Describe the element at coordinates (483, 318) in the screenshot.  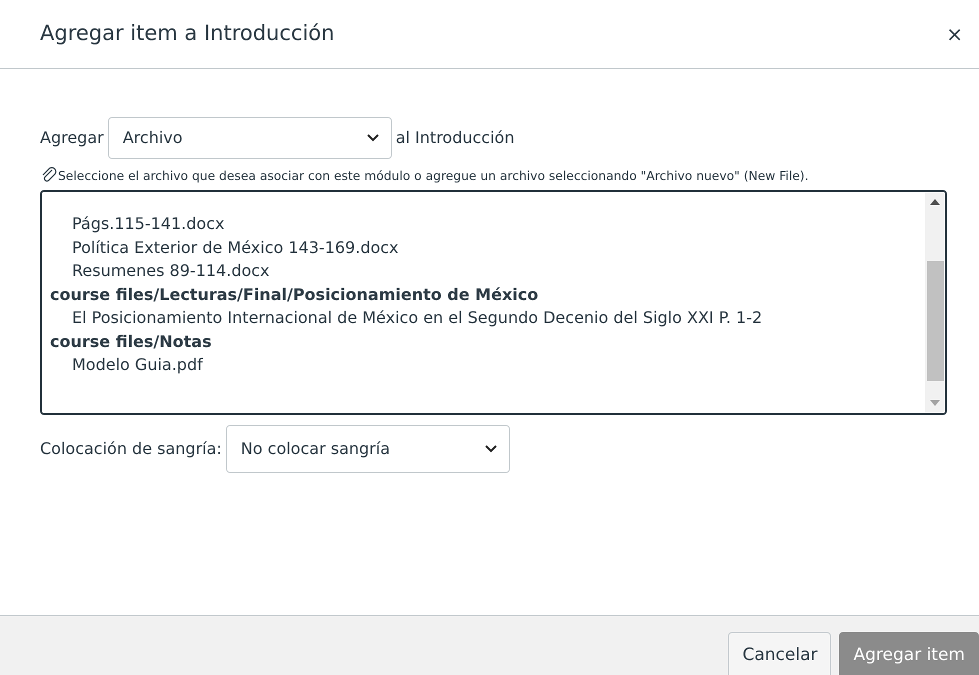
I see `file-option: El Posicionamiento Internacional de México en el Segundo Decenio del Siglo XXI P. 1-2` at that location.